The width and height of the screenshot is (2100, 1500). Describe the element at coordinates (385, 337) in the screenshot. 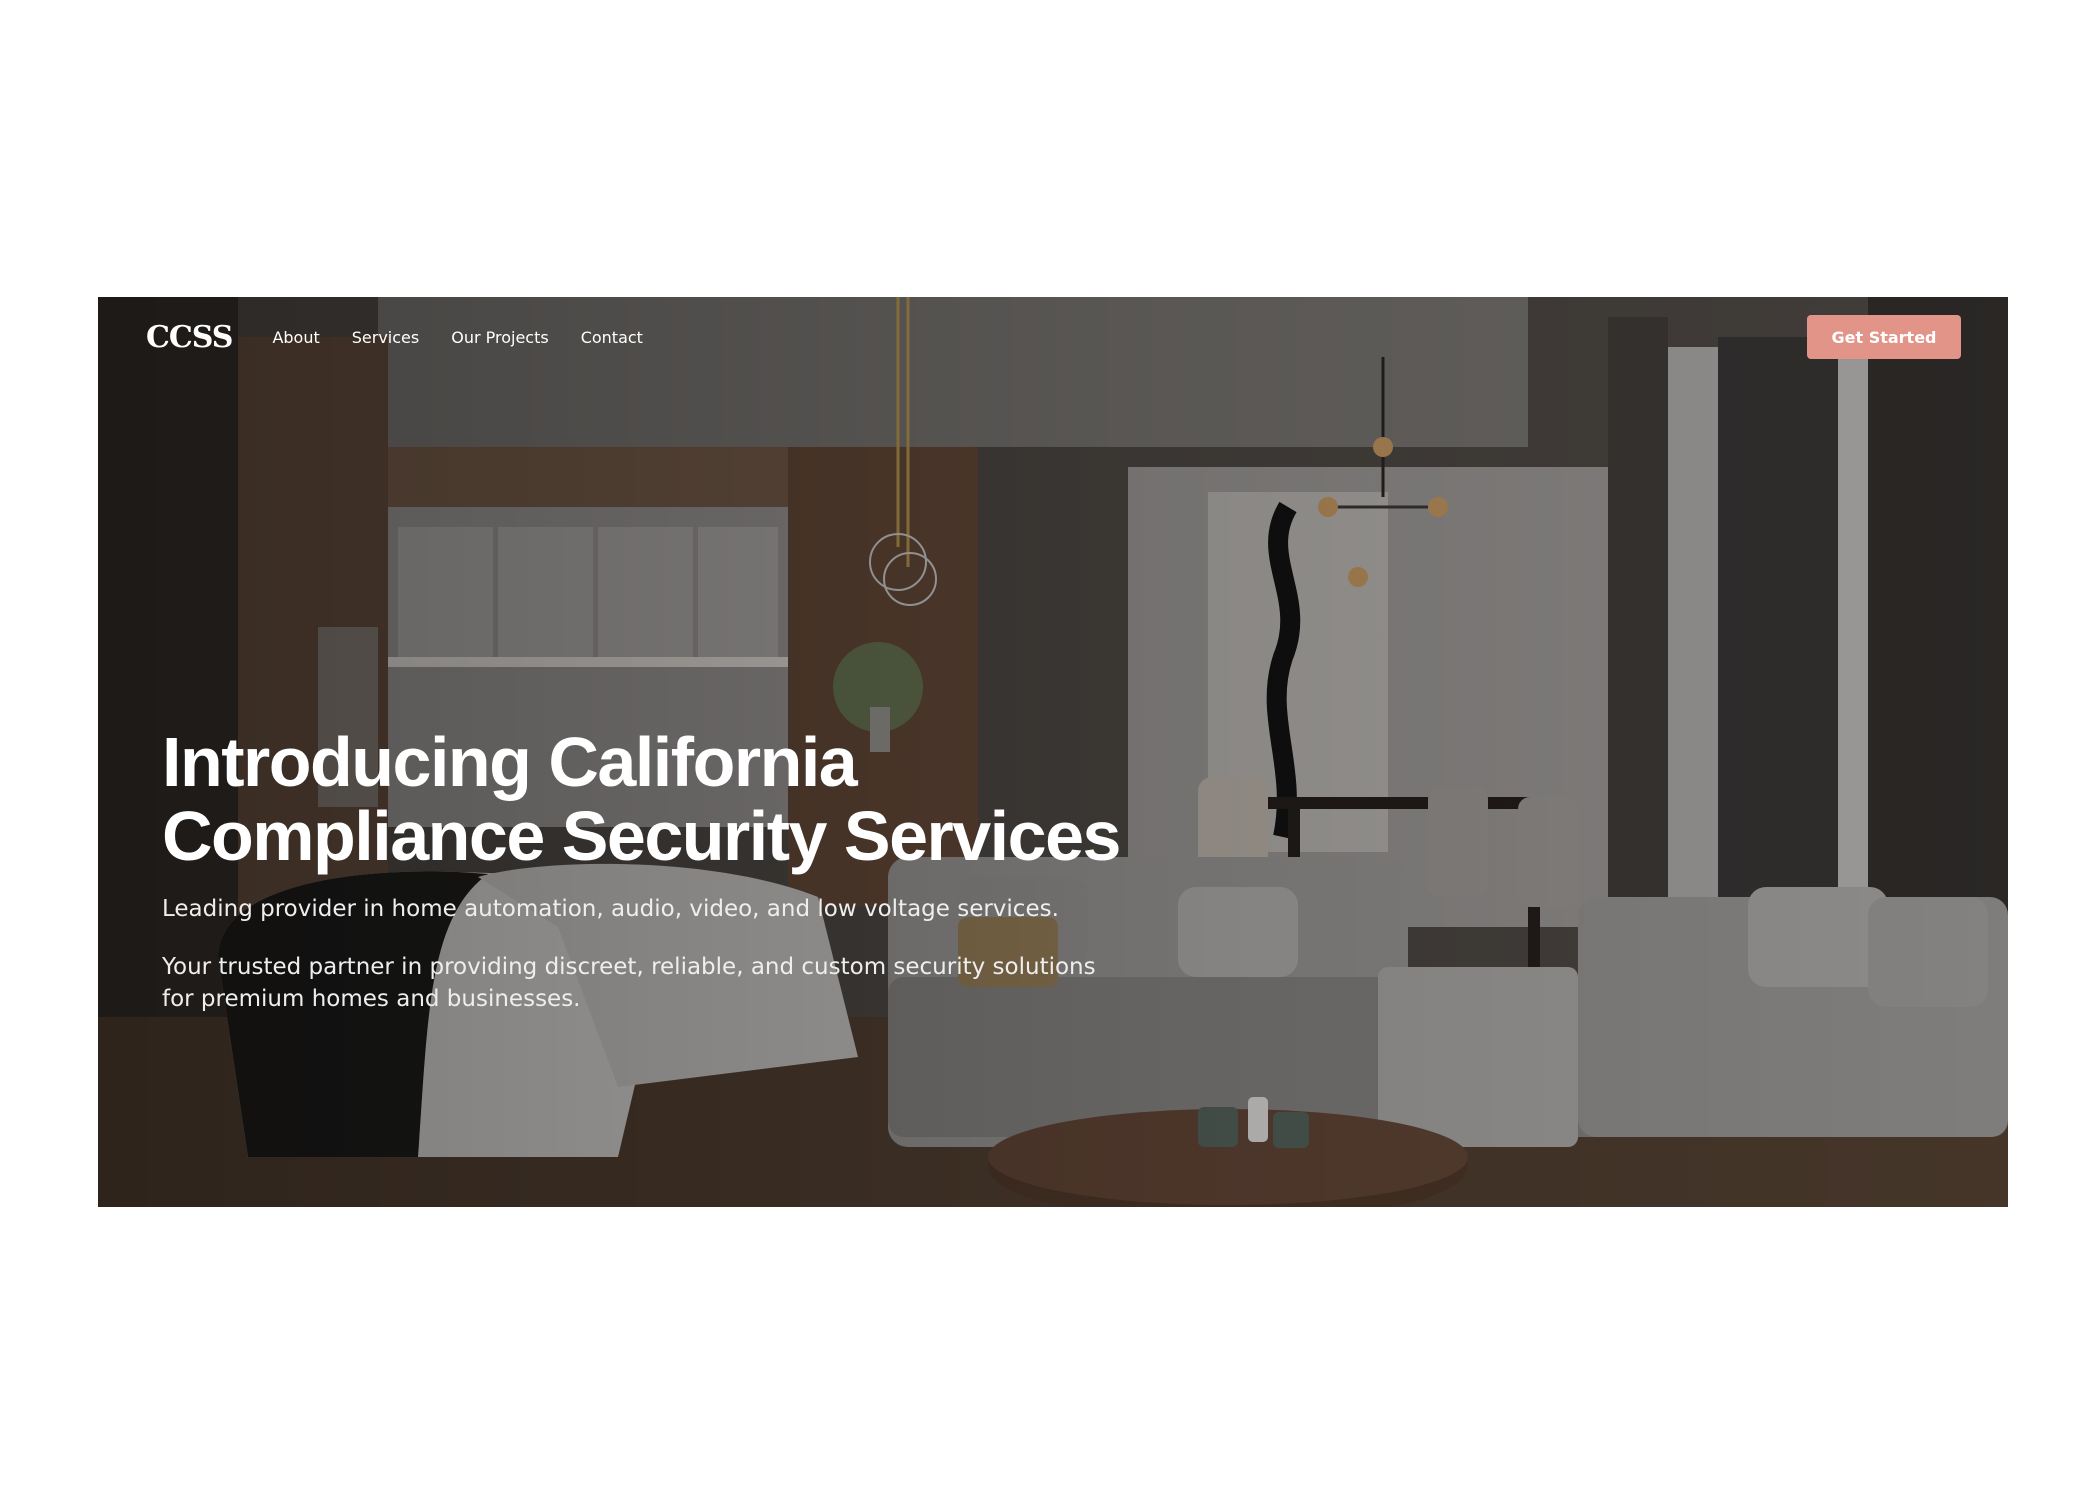

I see `nav-link-services: Services` at that location.